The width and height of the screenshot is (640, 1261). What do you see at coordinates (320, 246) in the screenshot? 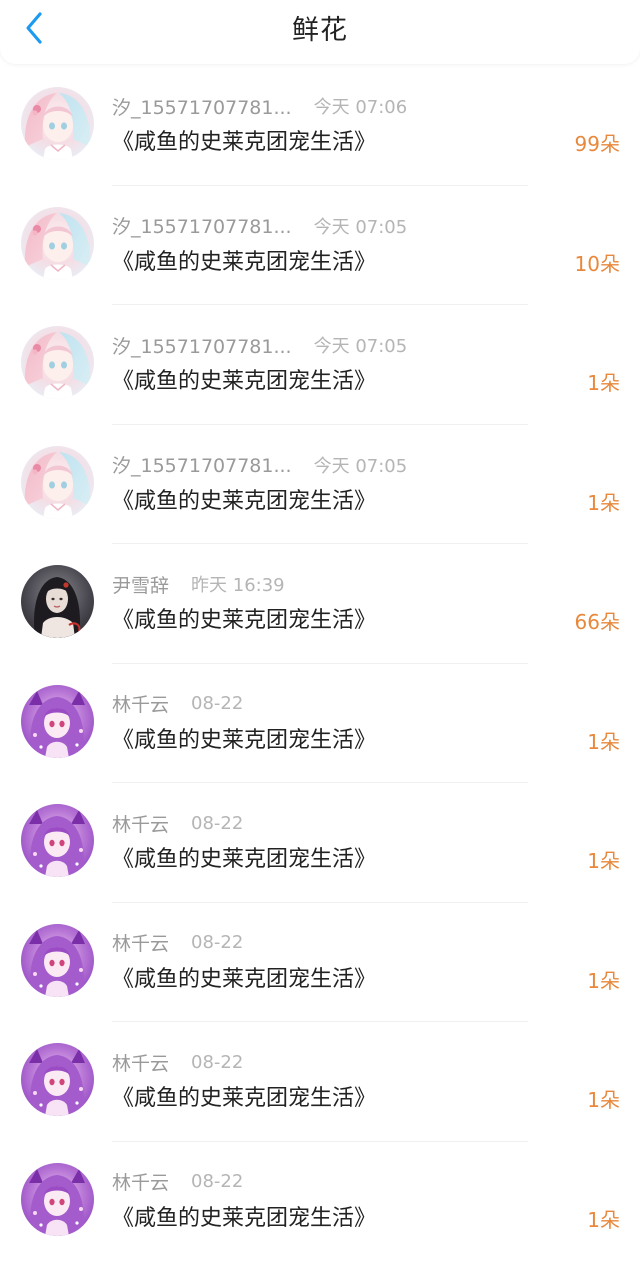
I see `flower-record-item: 汐_15571707781... 今天 07:05 《咸鱼的史莱克团宠生活》 10朵` at bounding box center [320, 246].